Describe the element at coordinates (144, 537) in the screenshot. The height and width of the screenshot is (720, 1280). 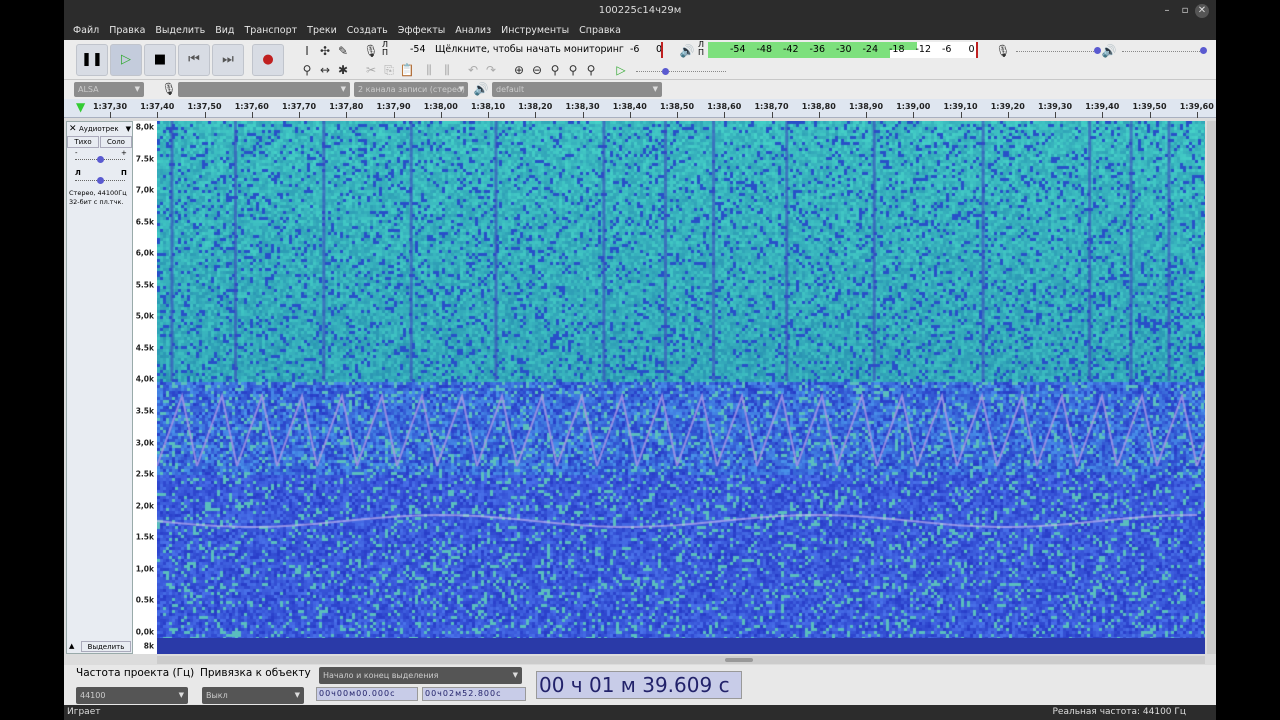
I see `frequency-label: 1.5k` at that location.